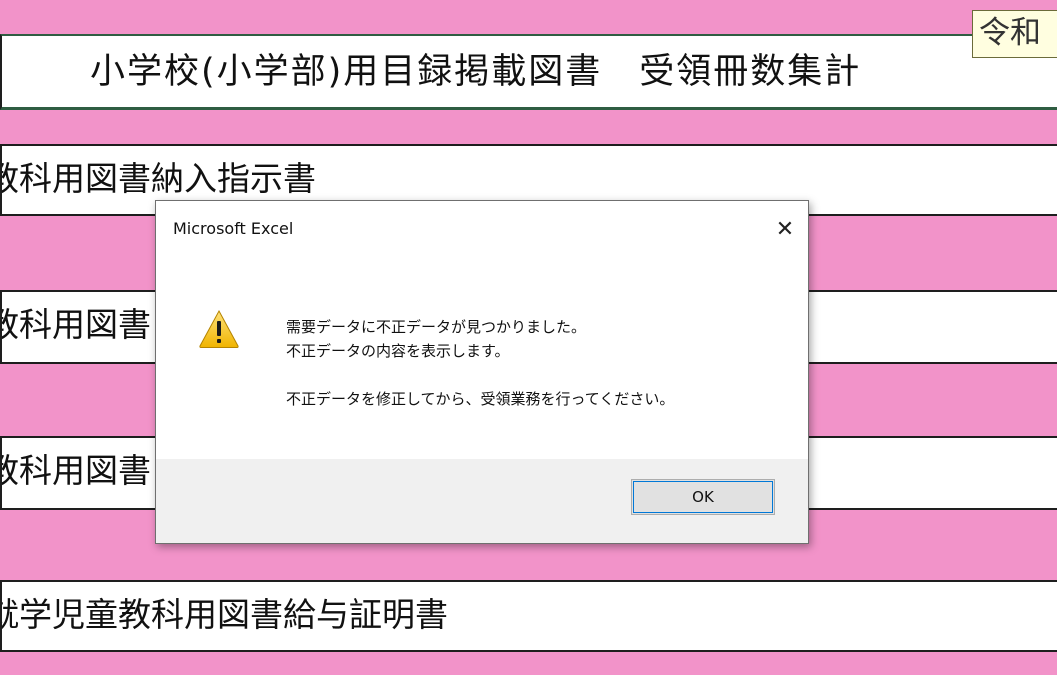 The image size is (1057, 675). I want to click on ok-button: OK, so click(703, 497).